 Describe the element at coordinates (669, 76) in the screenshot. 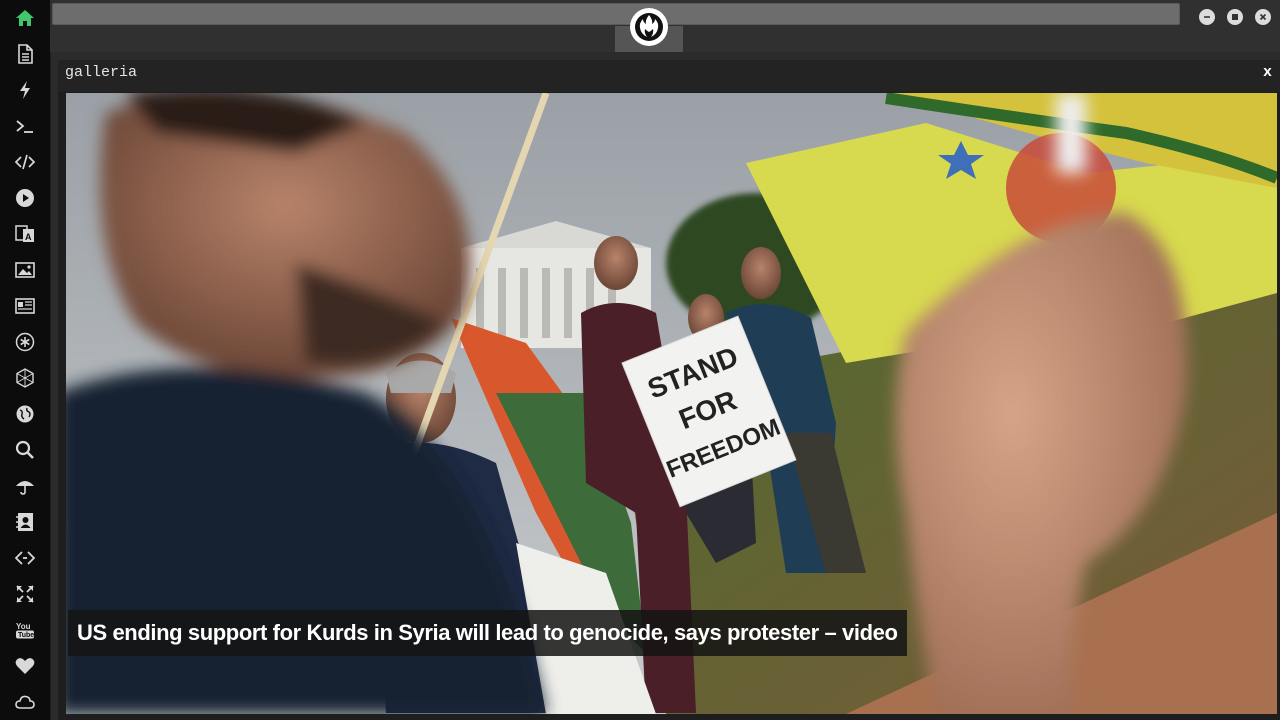

I see `panel-header: galleria x` at that location.